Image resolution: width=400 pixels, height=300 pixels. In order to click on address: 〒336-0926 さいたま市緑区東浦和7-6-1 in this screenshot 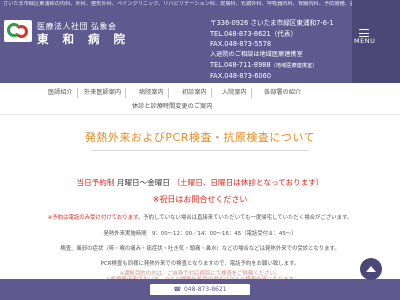, I will do `click(272, 23)`.